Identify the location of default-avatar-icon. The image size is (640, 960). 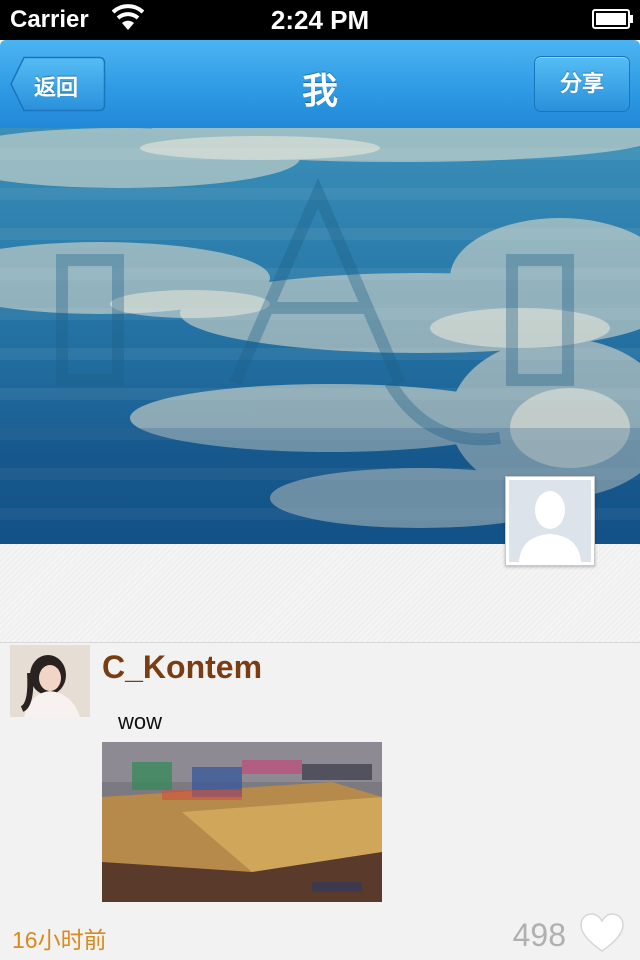
(550, 521).